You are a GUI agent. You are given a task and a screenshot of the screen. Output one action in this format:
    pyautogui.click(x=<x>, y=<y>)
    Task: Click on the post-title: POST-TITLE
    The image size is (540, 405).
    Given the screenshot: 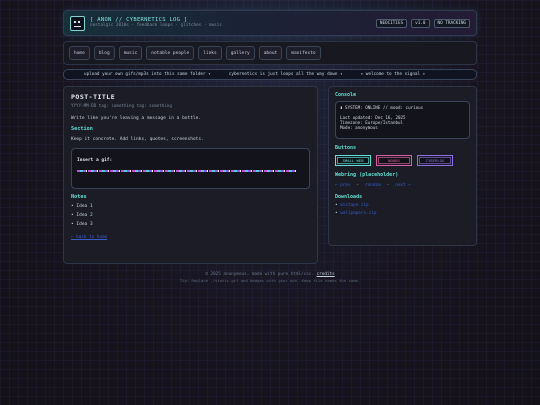 What is the action you would take?
    pyautogui.click(x=93, y=97)
    